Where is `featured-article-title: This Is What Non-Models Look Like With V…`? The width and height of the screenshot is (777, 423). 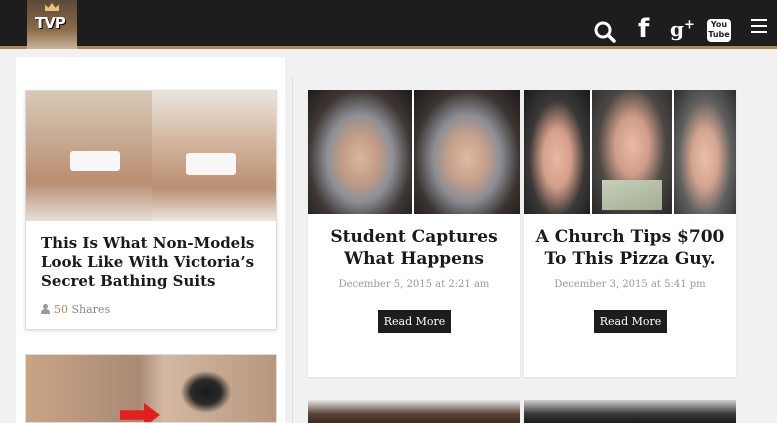 featured-article-title: This Is What Non-Models Look Like With V… is located at coordinates (153, 262).